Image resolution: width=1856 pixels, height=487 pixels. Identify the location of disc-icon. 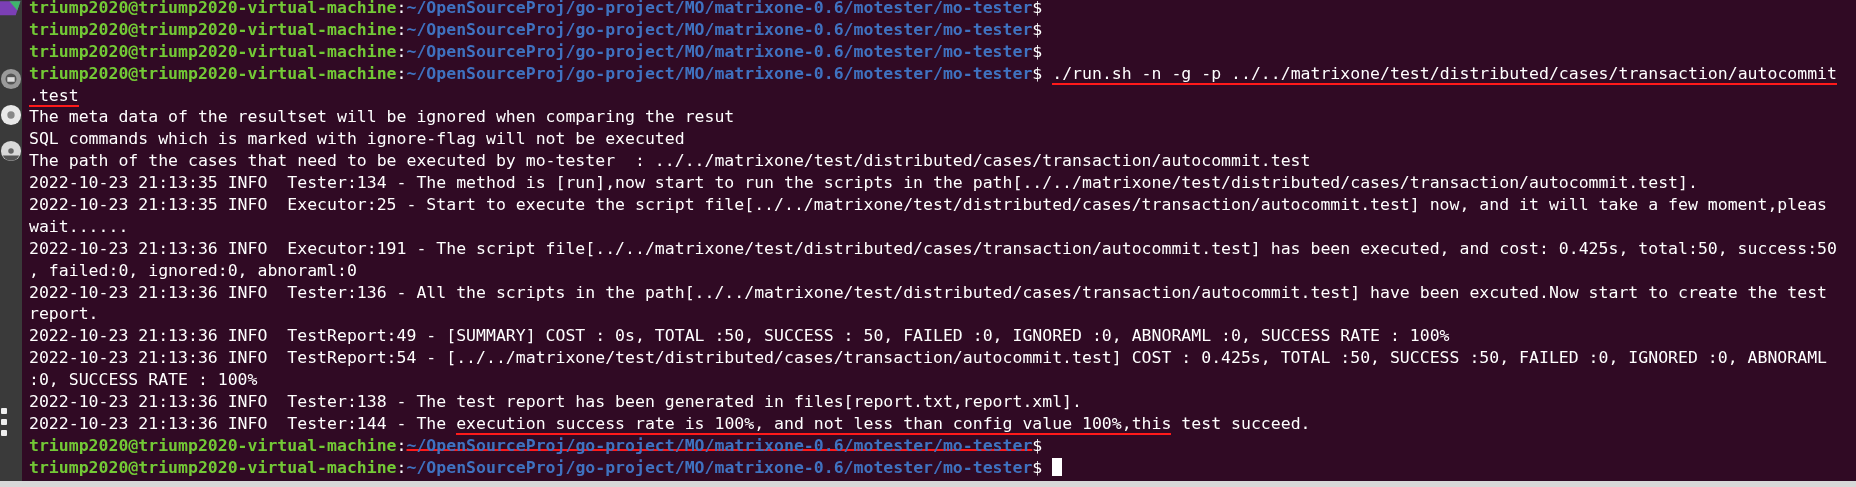
(11, 151).